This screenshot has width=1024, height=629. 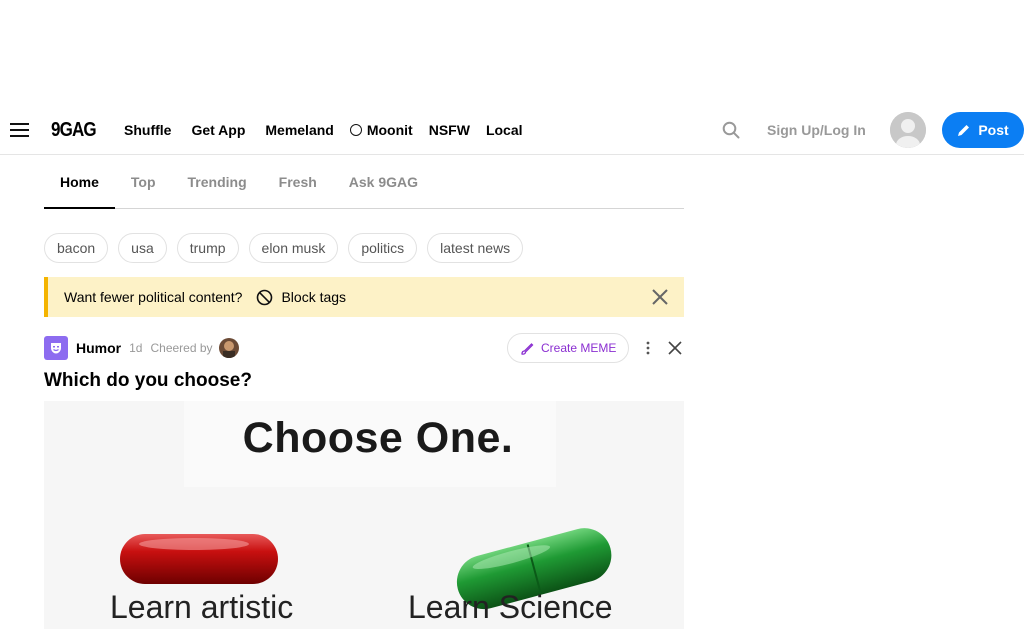 I want to click on create-meme-button: Create MEME, so click(x=568, y=348).